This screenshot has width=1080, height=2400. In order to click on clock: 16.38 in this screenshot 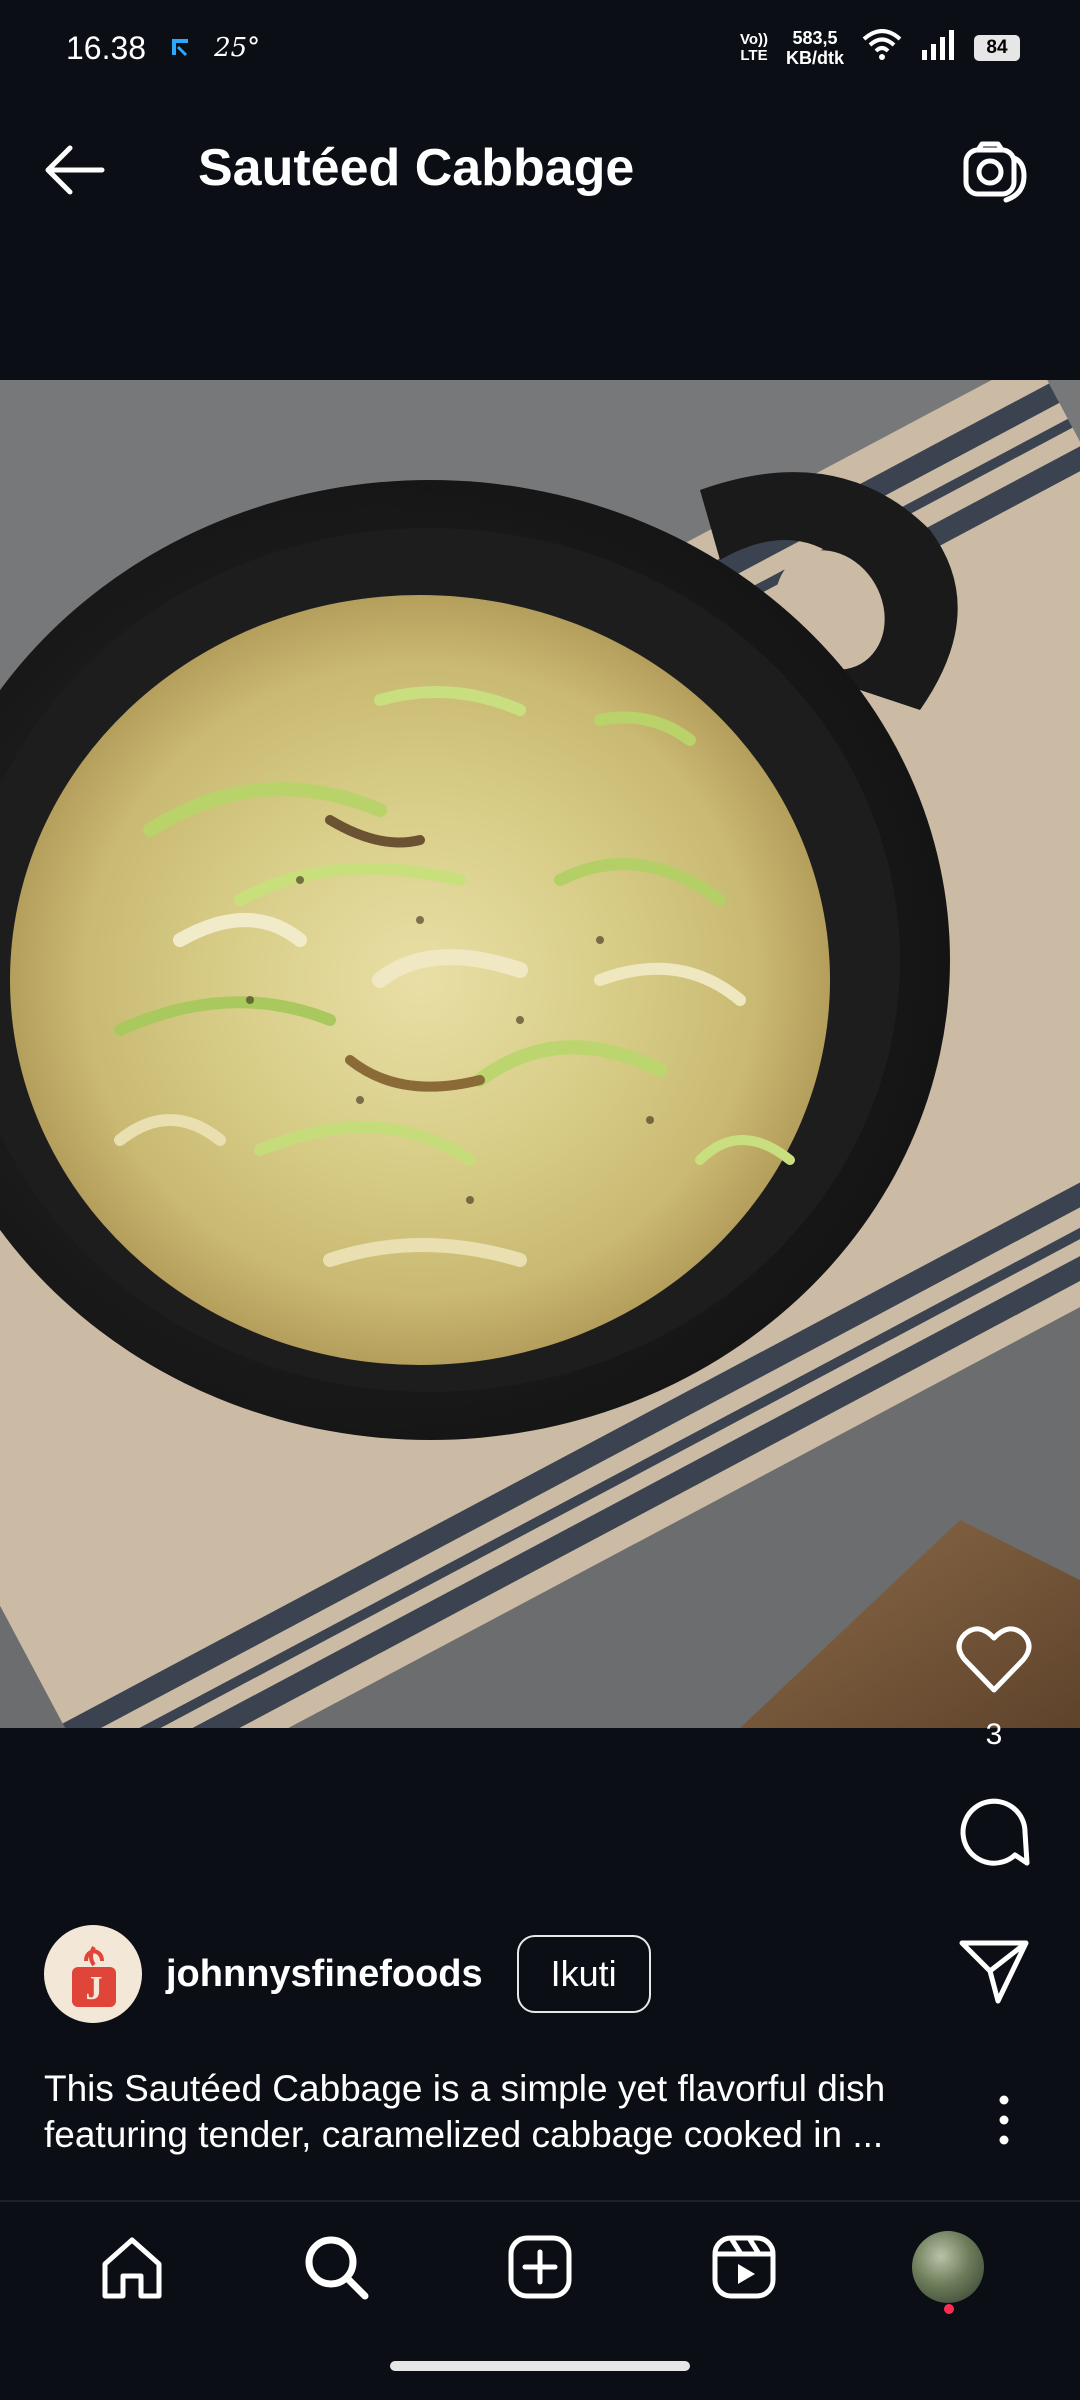, I will do `click(106, 47)`.